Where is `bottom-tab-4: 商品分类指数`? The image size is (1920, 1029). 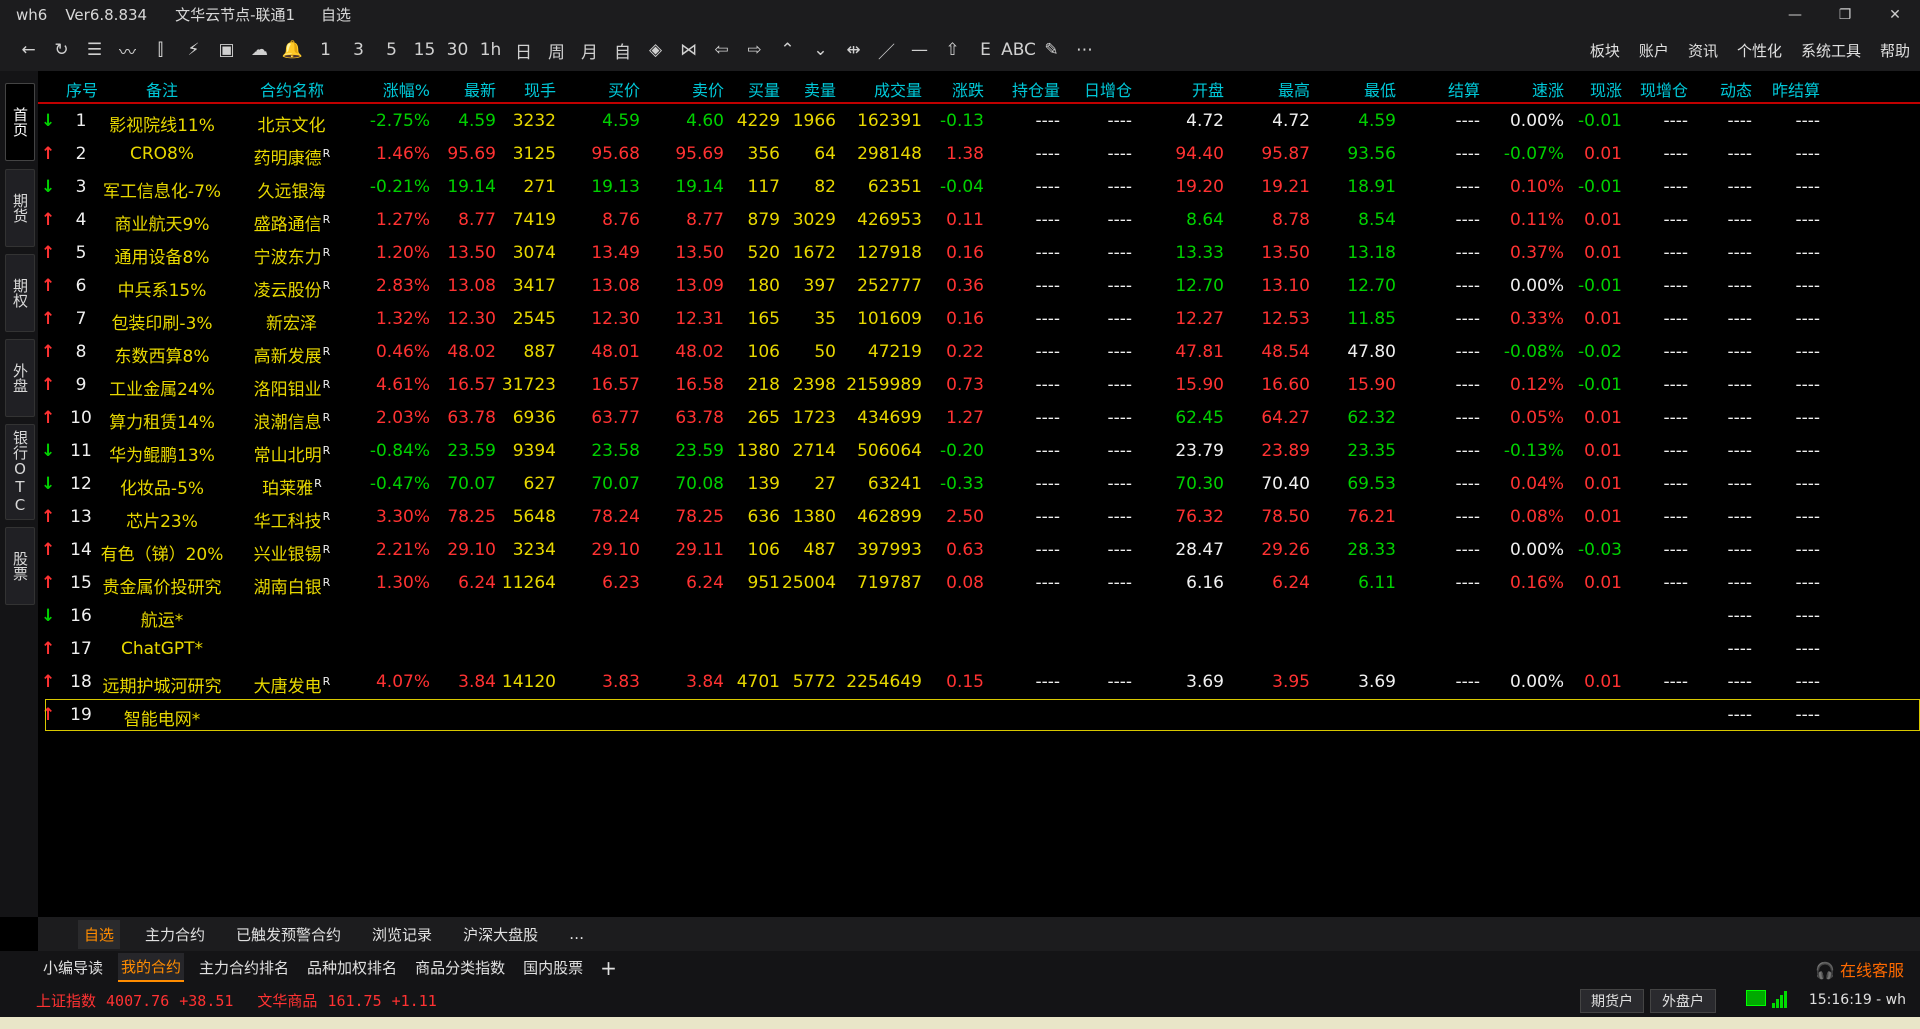 bottom-tab-4: 商品分类指数 is located at coordinates (460, 967).